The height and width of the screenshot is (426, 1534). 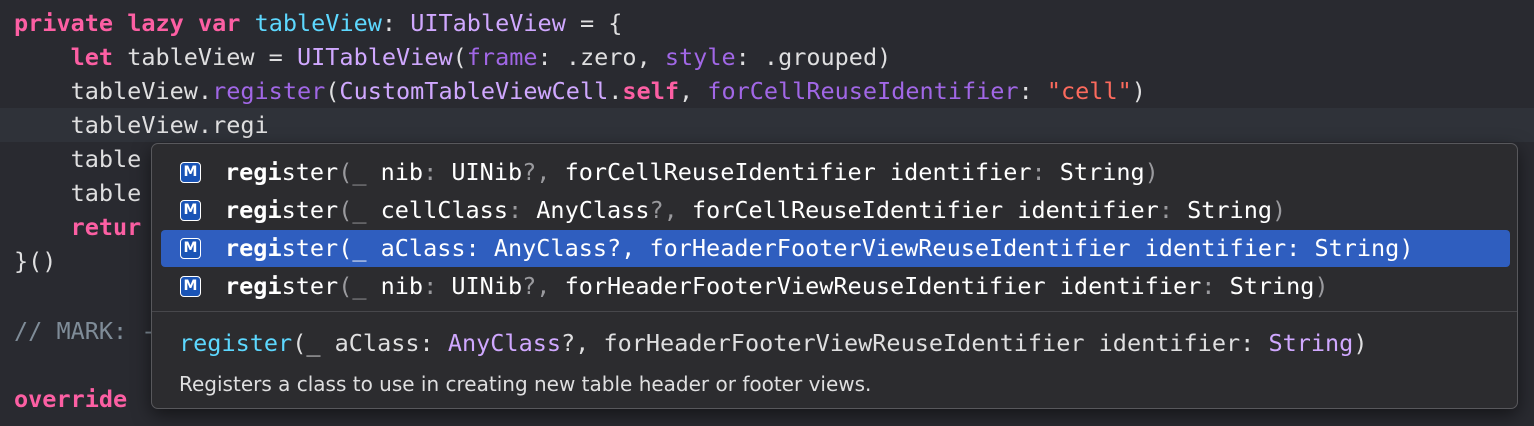 I want to click on keyword-return: retur, so click(x=106, y=227).